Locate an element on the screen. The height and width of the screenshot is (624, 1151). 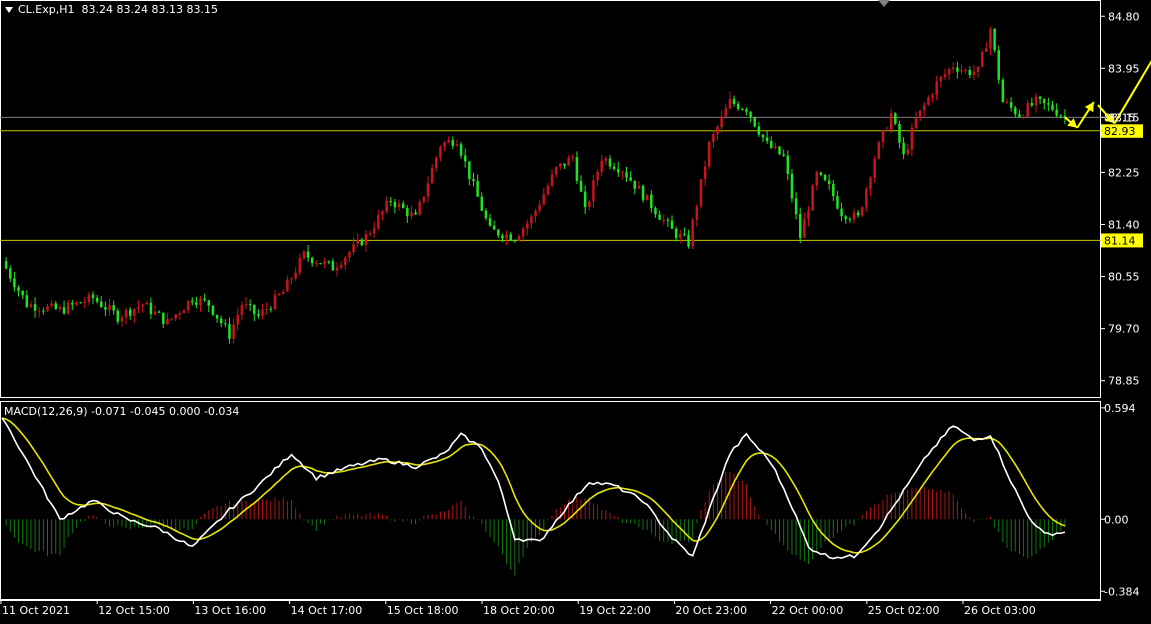
level-price-label: 81.14 is located at coordinates (1120, 240).